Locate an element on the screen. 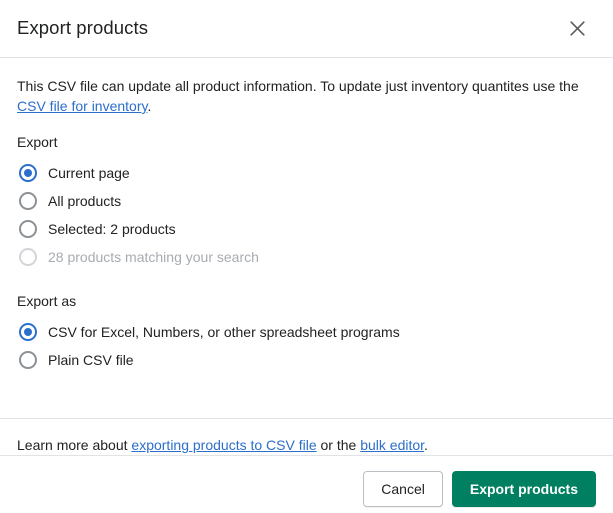  radio-option-selected-products: Selected: 2 products is located at coordinates (306, 229).